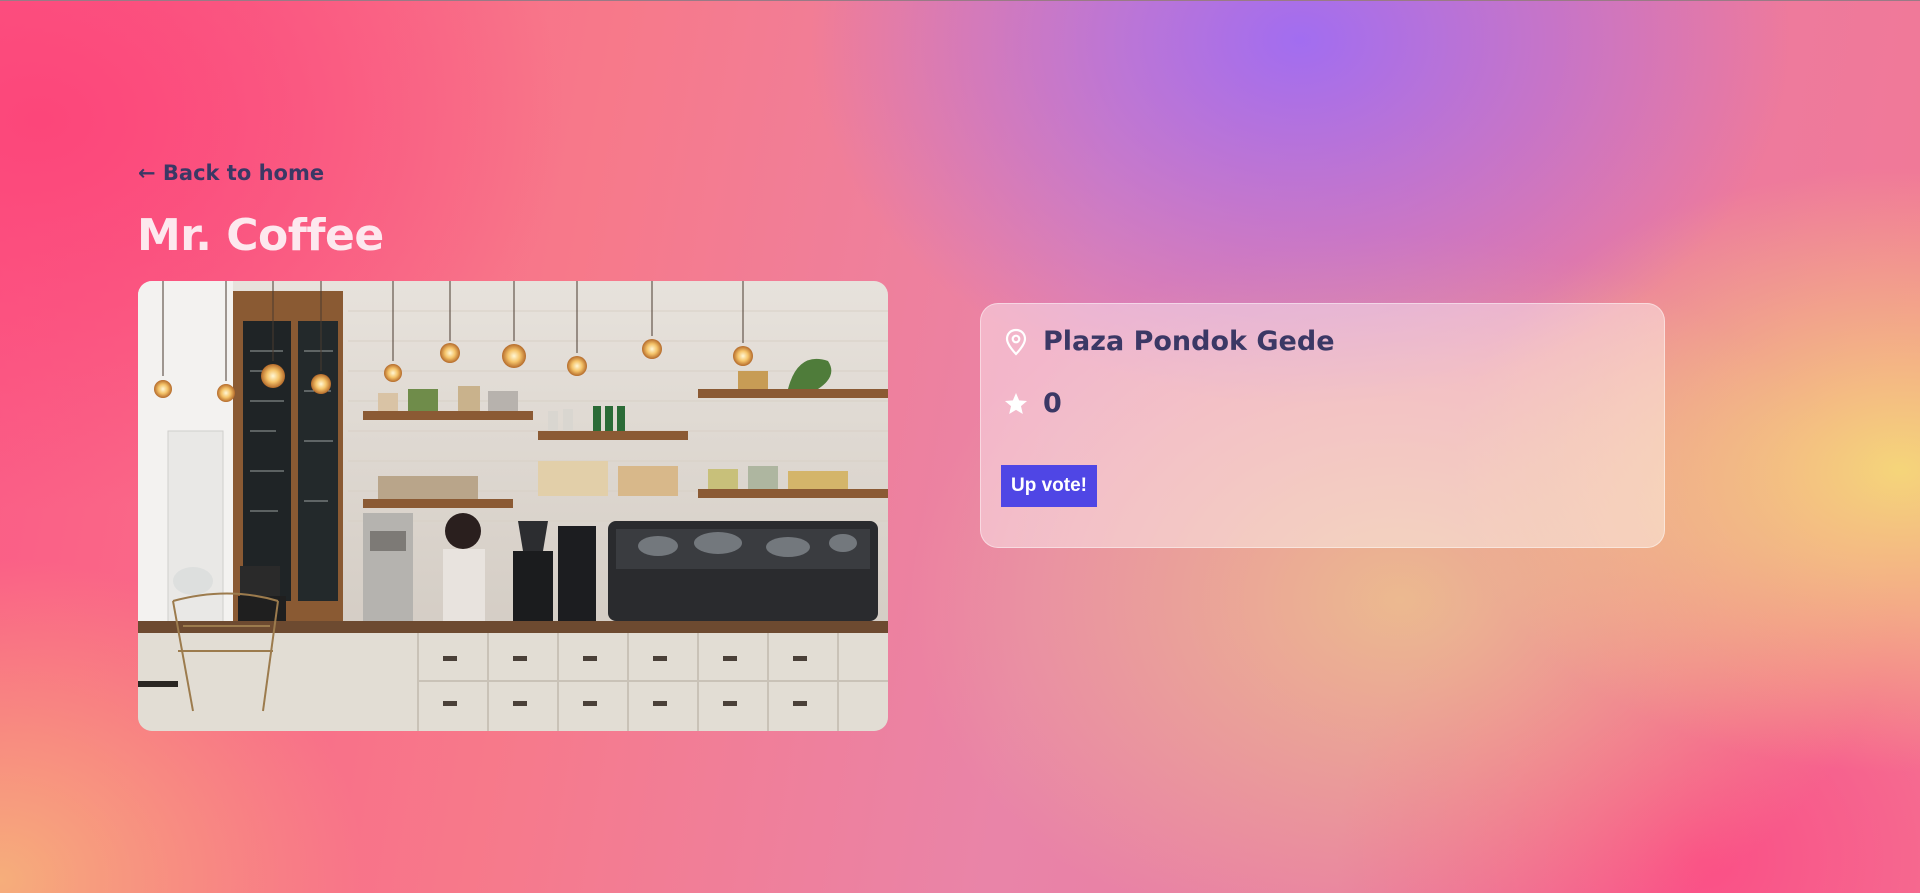  I want to click on star-icon, so click(1016, 404).